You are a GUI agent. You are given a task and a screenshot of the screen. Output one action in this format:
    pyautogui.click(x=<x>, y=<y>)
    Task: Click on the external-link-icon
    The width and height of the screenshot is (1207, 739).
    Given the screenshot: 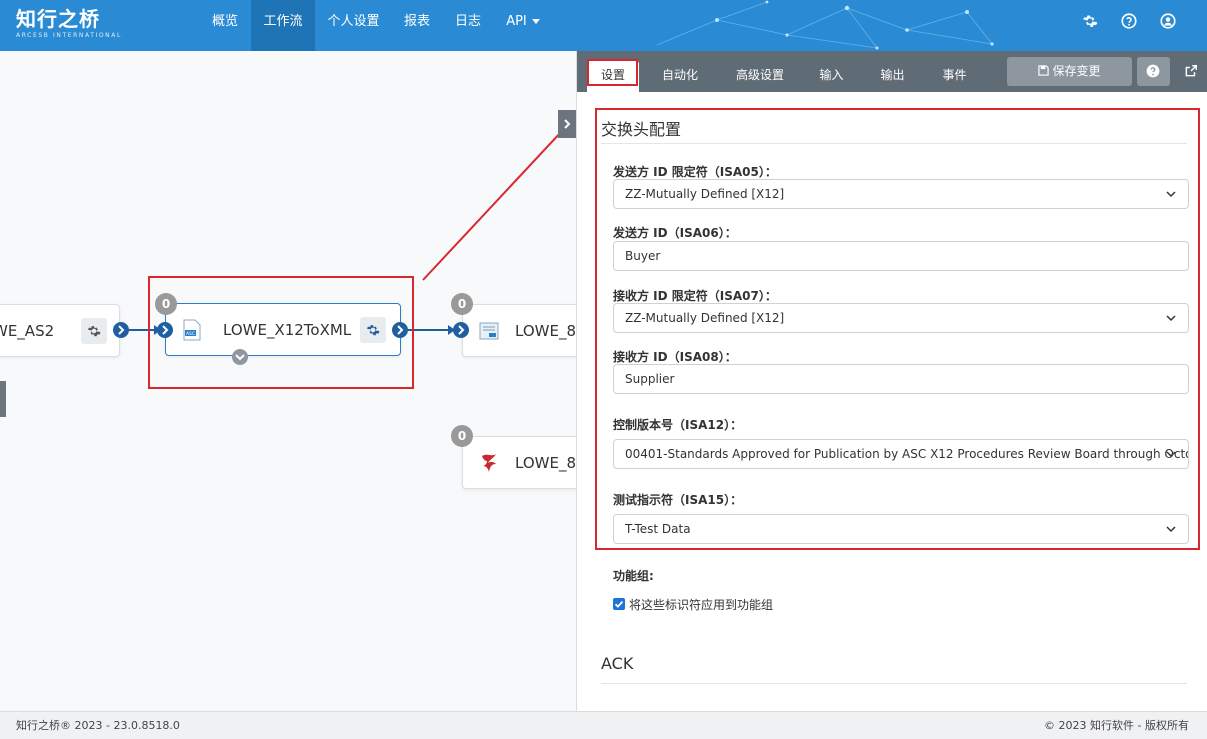 What is the action you would take?
    pyautogui.click(x=1191, y=71)
    